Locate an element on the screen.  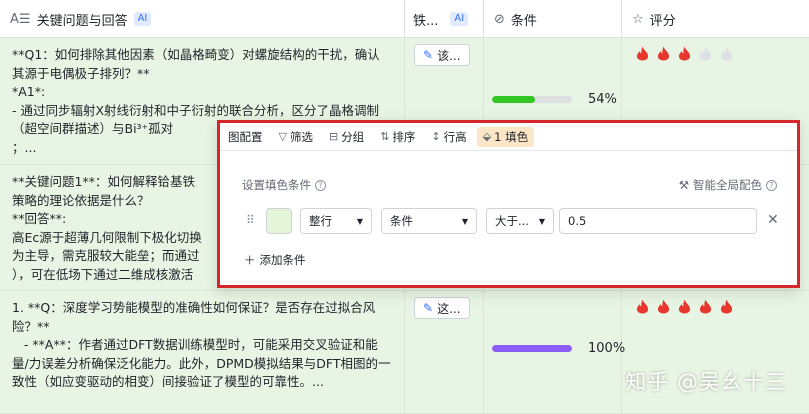
tab-filter: ▽ 筛选 is located at coordinates (296, 137).